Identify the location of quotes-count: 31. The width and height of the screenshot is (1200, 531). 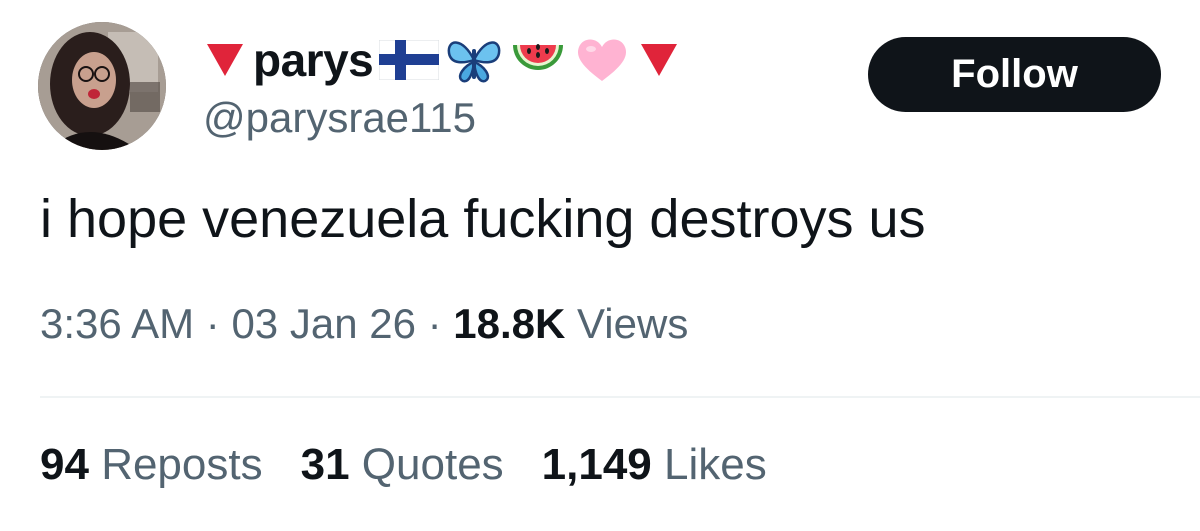
(325, 464).